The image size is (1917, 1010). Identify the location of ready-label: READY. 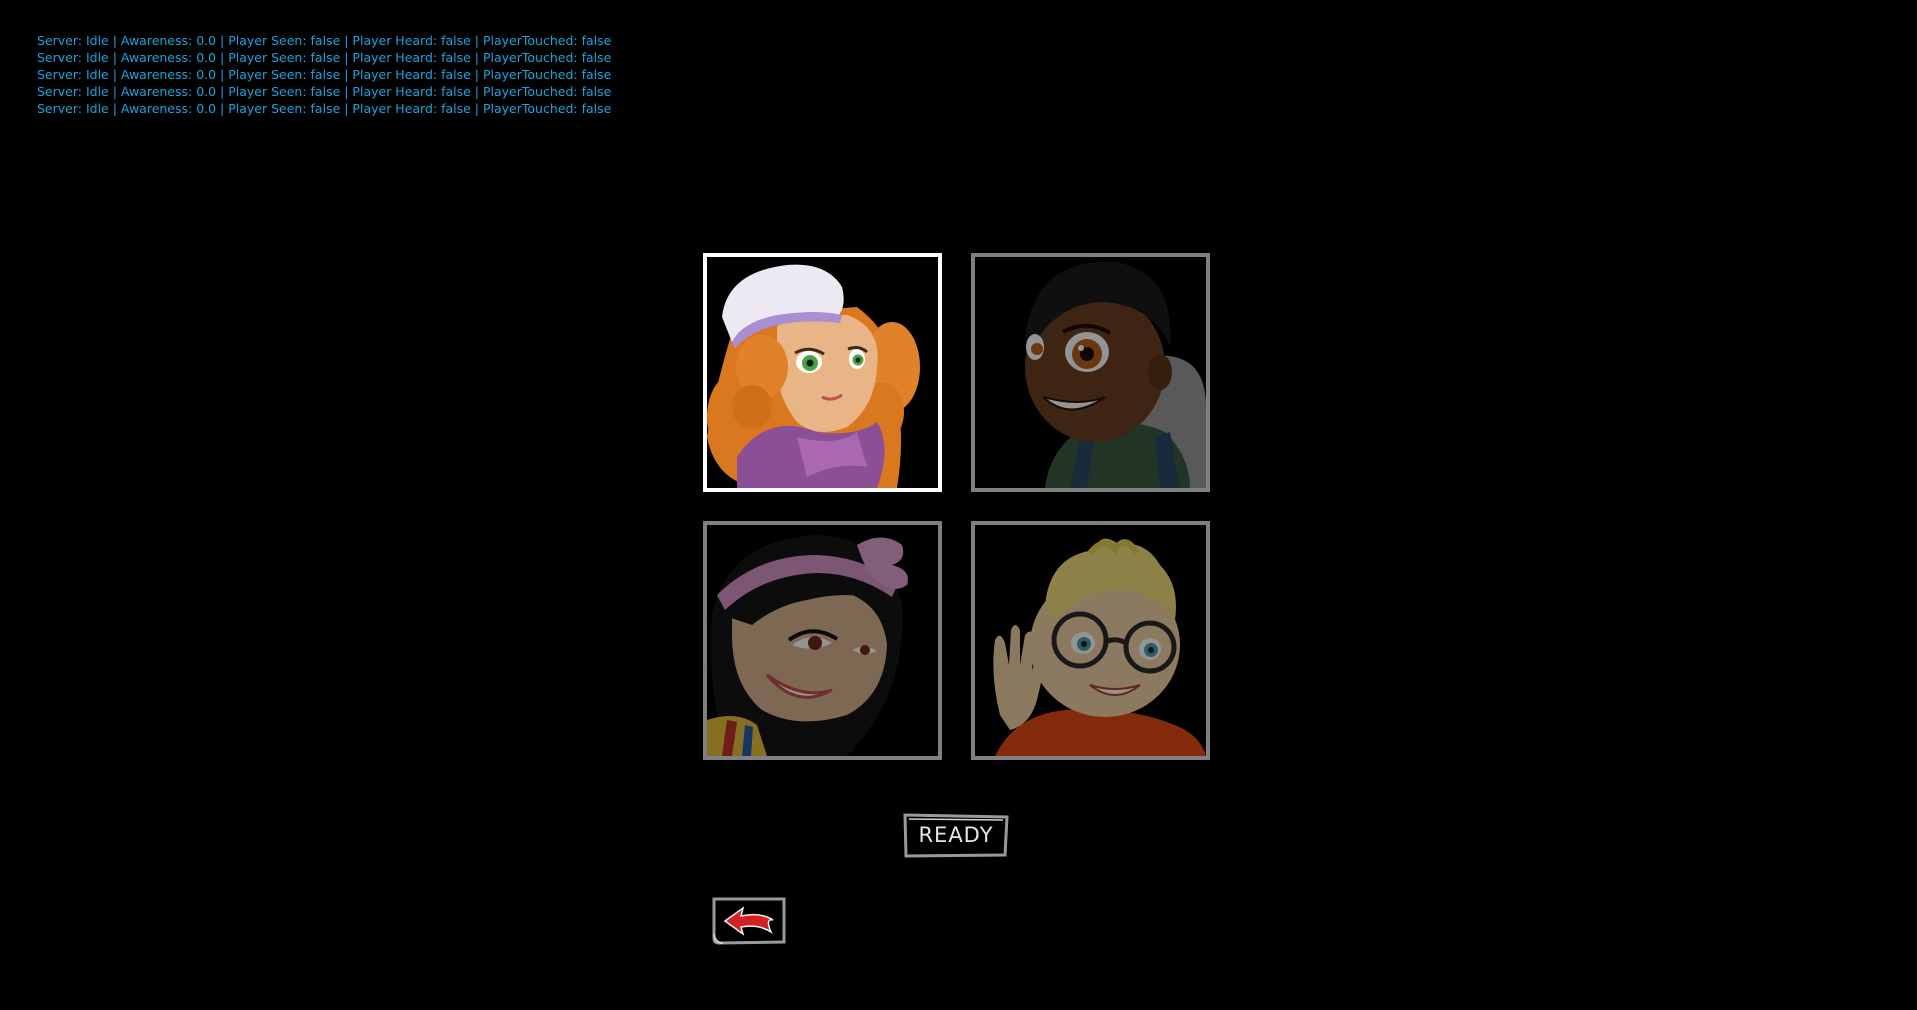
(956, 835).